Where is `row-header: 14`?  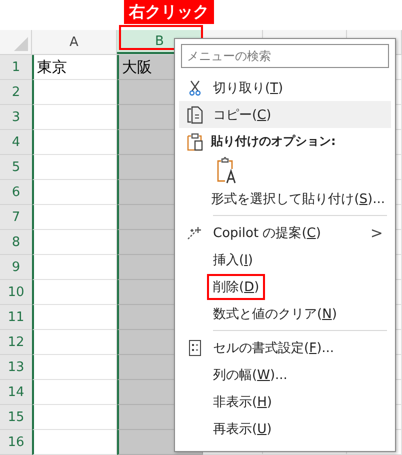
row-header: 14 is located at coordinates (16, 392).